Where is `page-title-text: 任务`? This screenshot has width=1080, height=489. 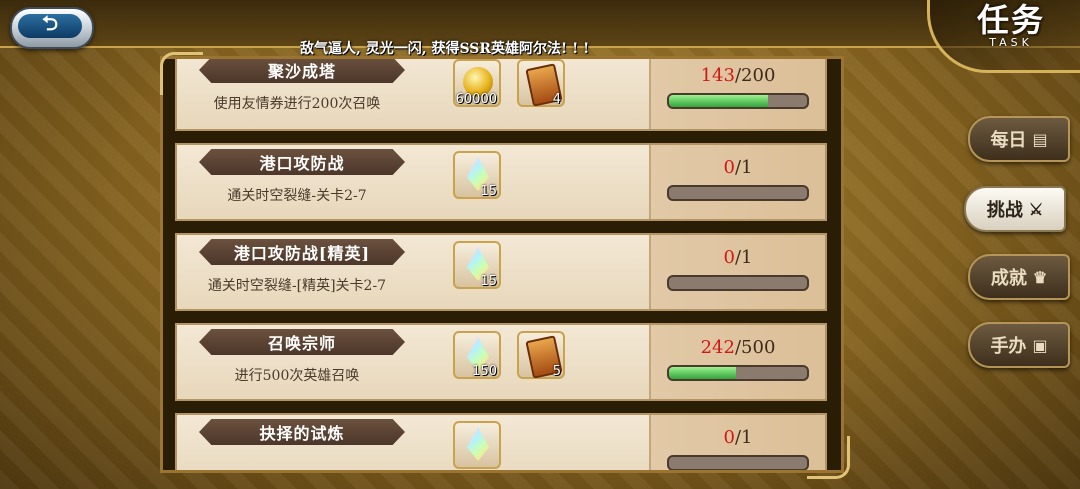 page-title-text: 任务 is located at coordinates (1010, 20).